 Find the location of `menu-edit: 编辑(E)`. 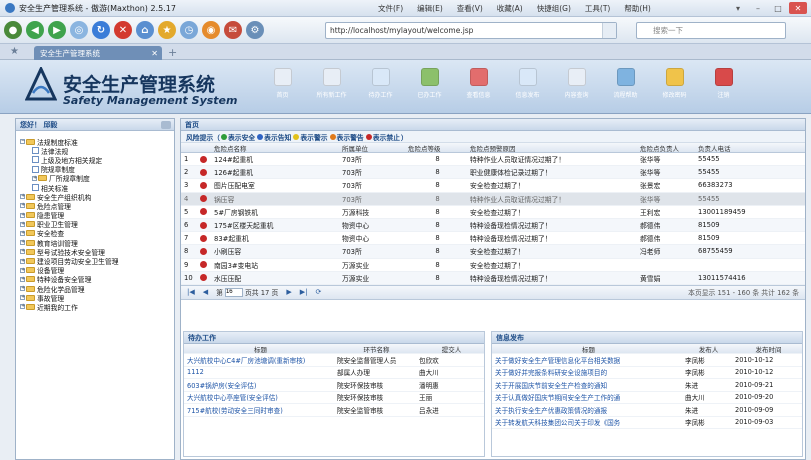

menu-edit: 编辑(E) is located at coordinates (430, 8).